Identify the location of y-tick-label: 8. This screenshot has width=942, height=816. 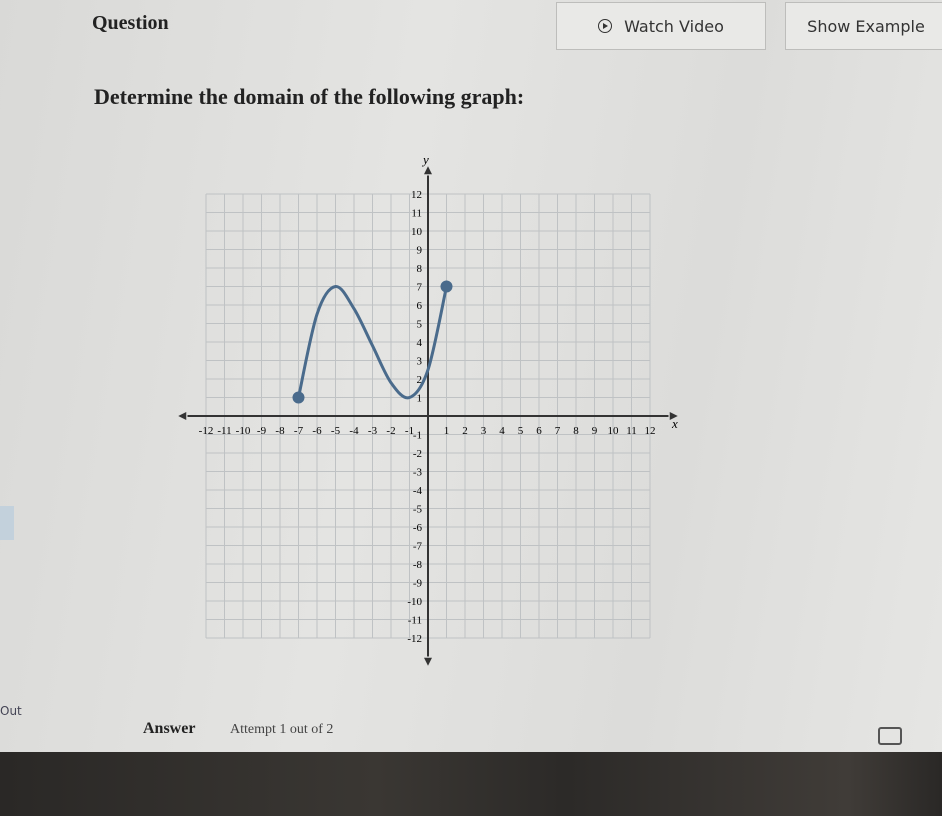
(420, 269).